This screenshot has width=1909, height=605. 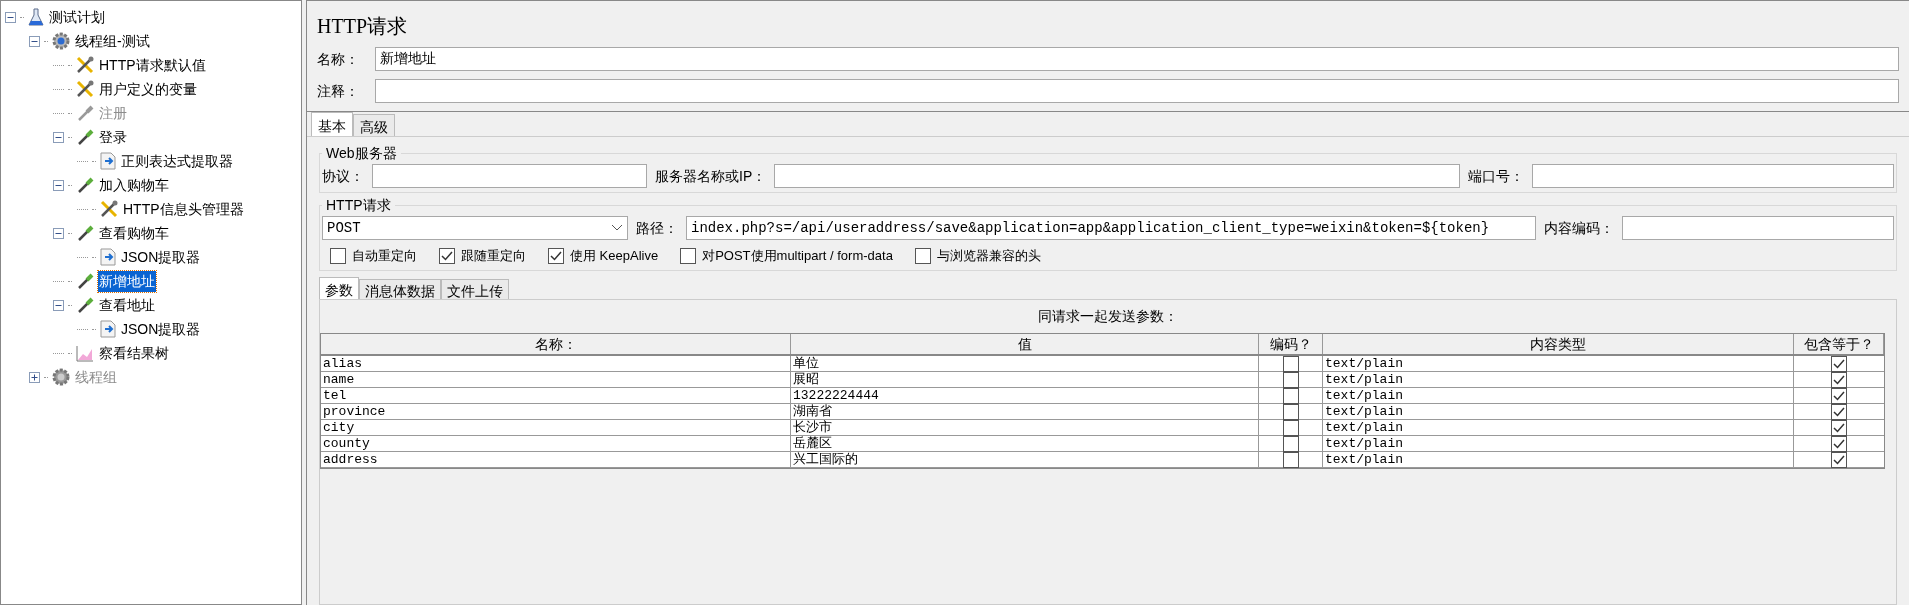 What do you see at coordinates (556, 443) in the screenshot?
I see `table-cell: county` at bounding box center [556, 443].